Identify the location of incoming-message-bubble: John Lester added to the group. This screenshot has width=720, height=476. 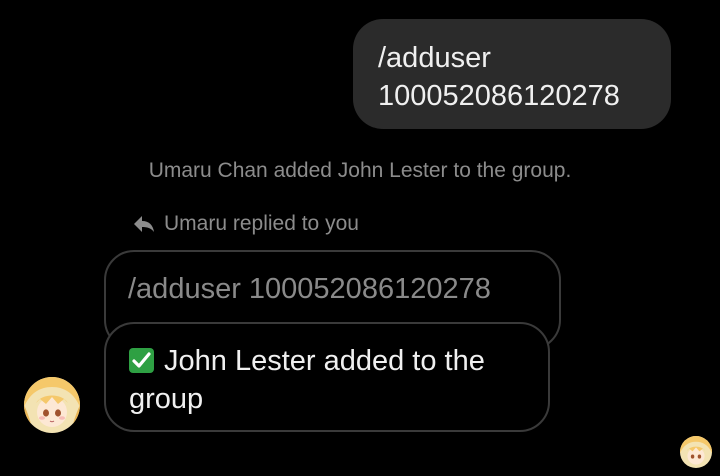
(327, 377).